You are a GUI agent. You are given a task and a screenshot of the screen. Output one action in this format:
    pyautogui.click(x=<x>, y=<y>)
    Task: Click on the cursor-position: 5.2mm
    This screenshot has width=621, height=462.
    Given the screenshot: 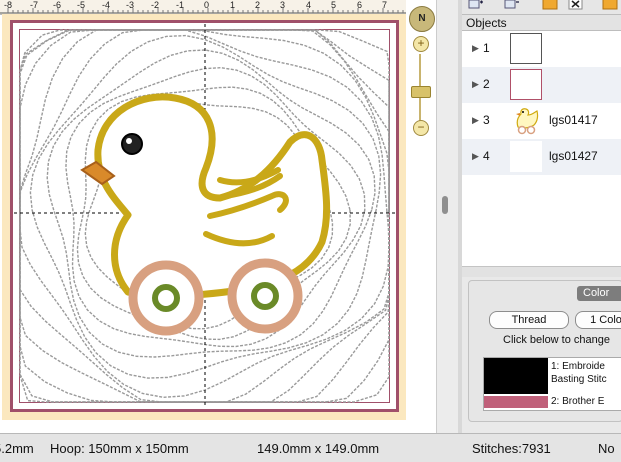 What is the action you would take?
    pyautogui.click(x=17, y=448)
    